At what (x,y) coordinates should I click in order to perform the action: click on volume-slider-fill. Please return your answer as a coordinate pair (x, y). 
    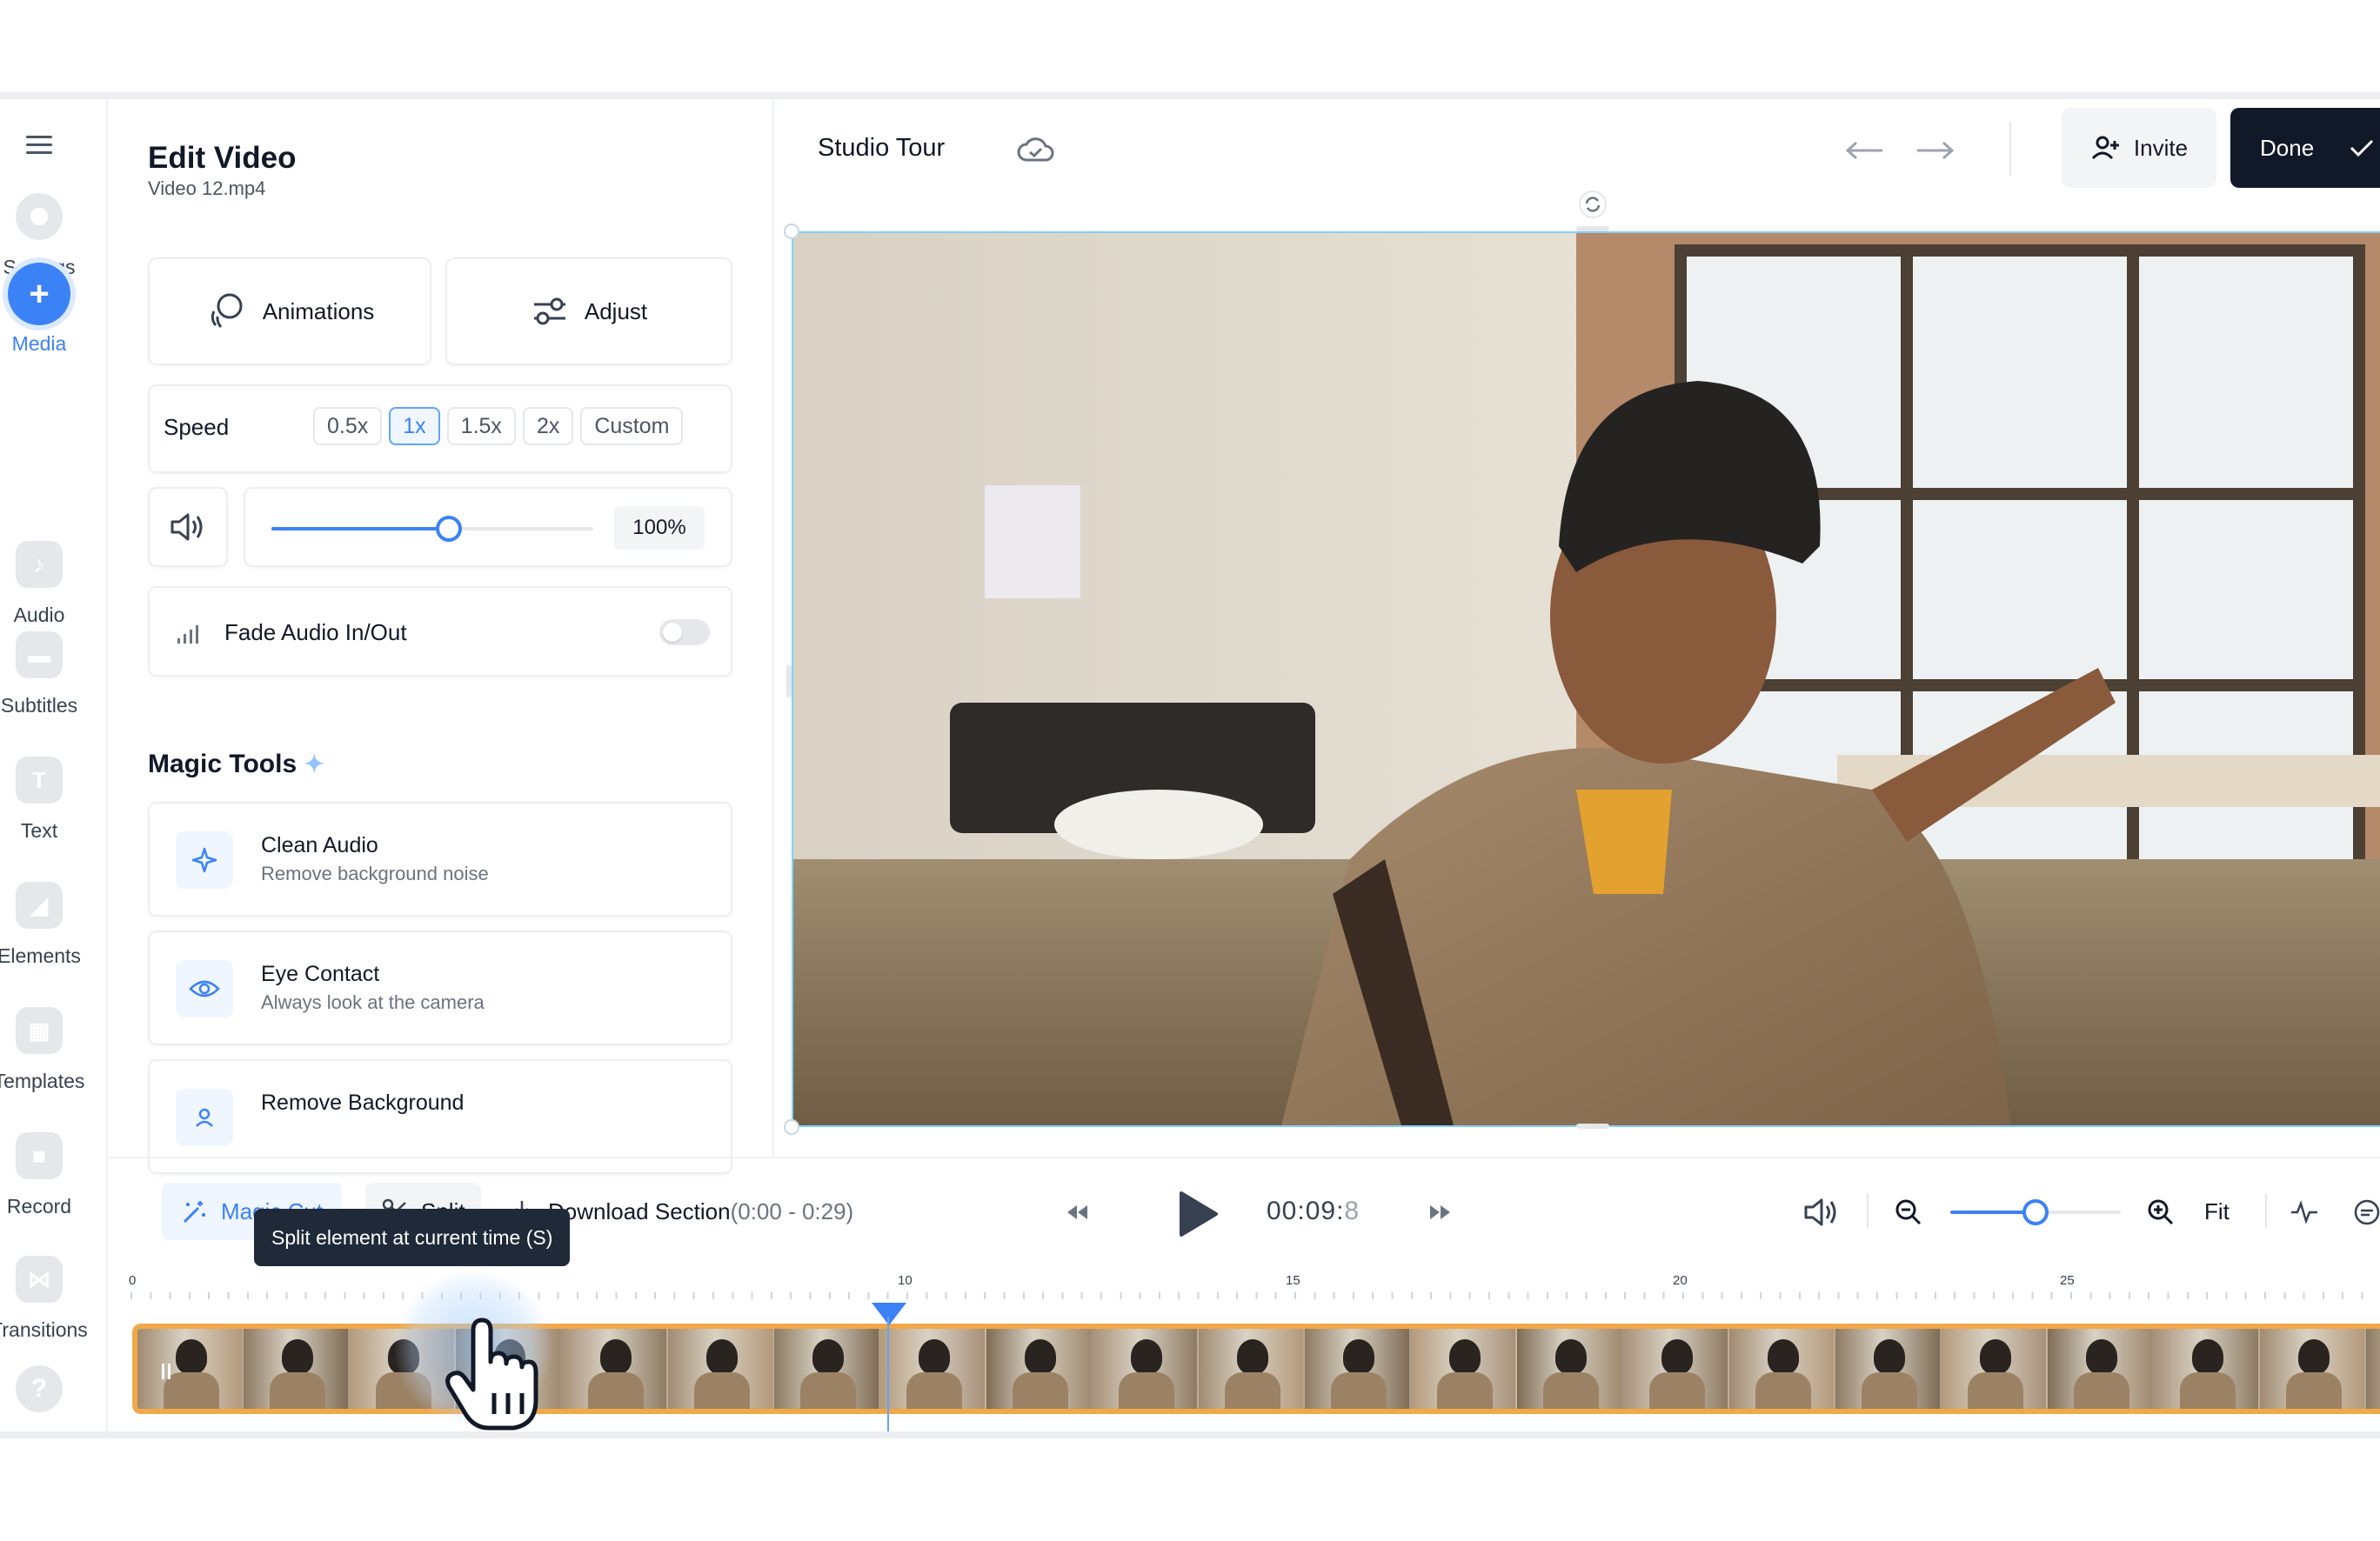
    Looking at the image, I should click on (360, 529).